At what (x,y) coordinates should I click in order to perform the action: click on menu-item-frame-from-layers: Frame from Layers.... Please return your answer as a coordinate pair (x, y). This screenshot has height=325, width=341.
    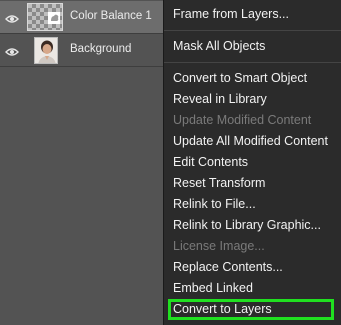
    Looking at the image, I should click on (231, 14).